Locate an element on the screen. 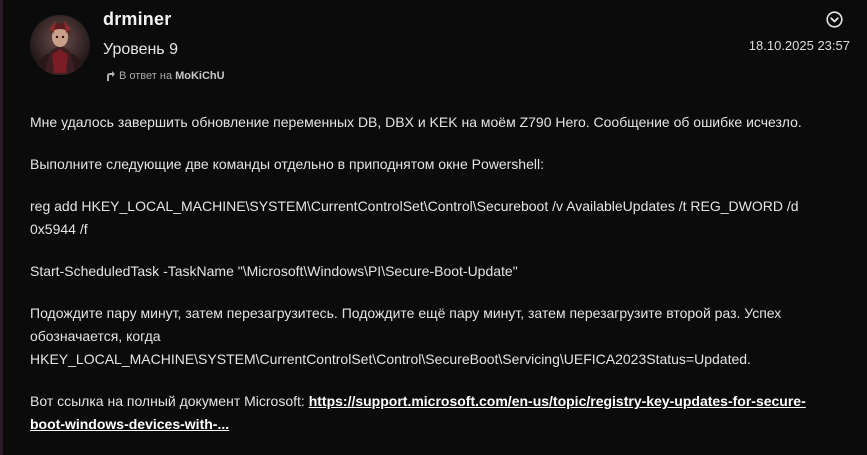 This screenshot has width=867, height=455. post-menu-button is located at coordinates (834, 19).